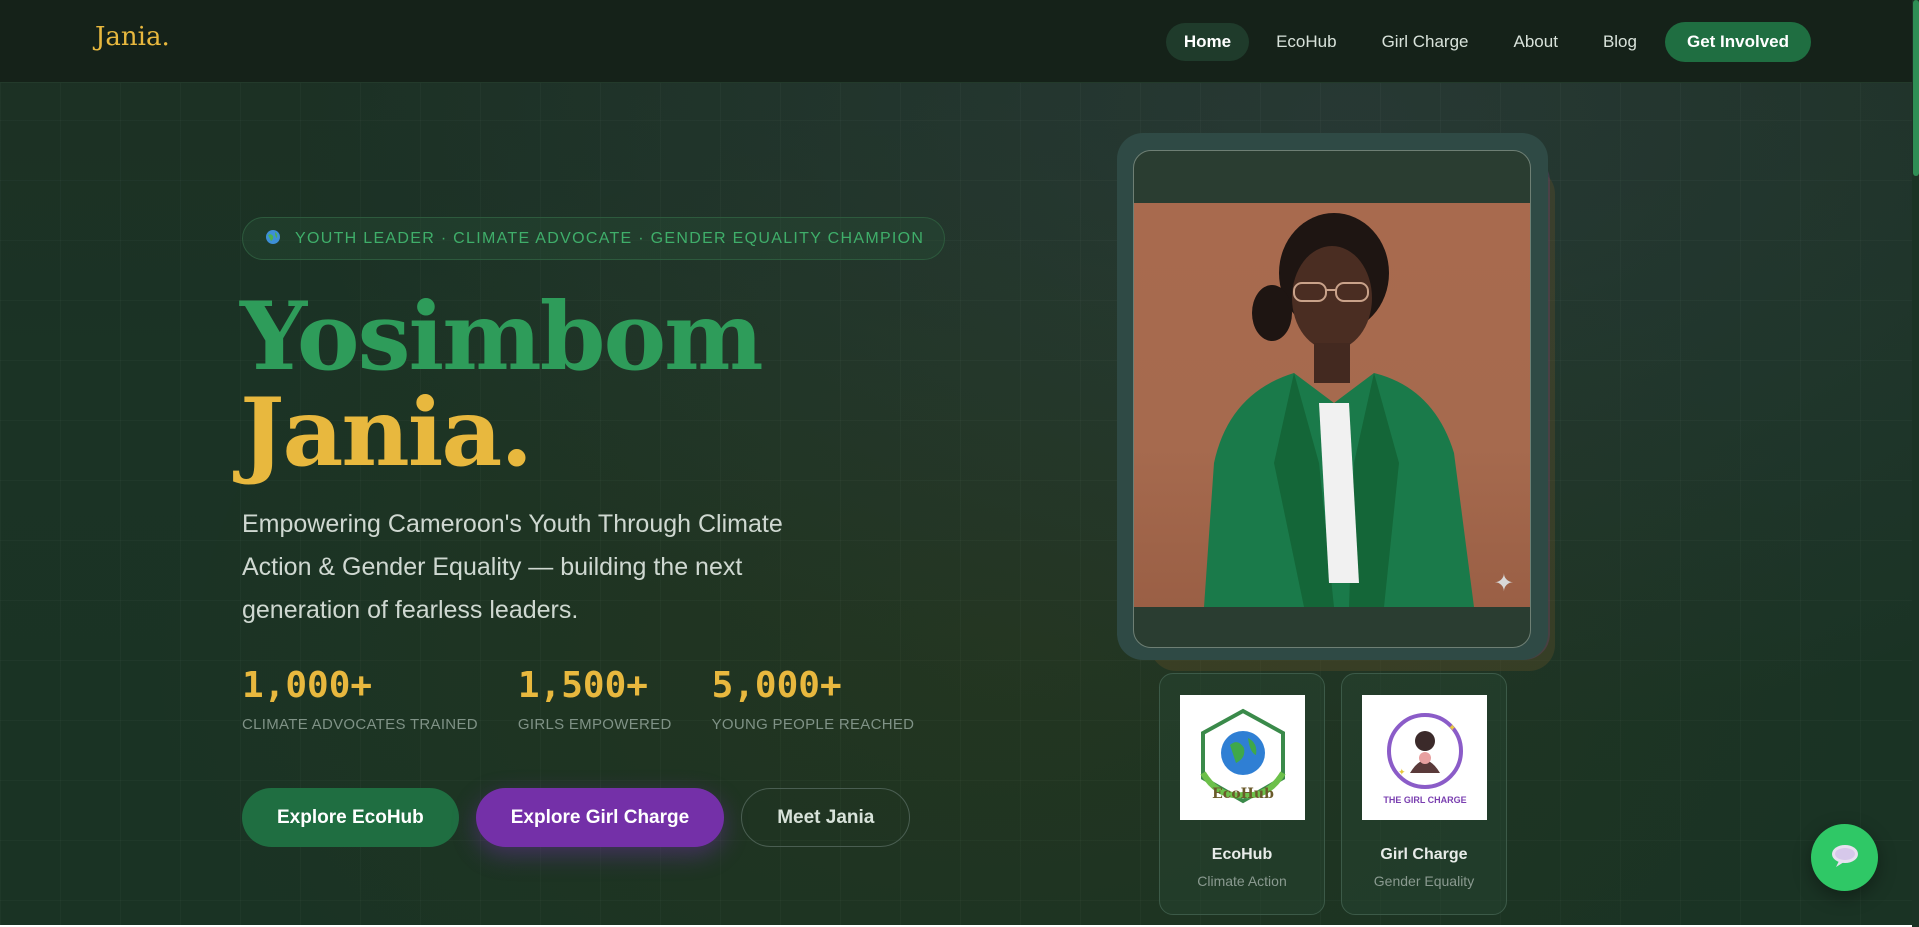 This screenshot has width=1919, height=927. Describe the element at coordinates (1306, 42) in the screenshot. I see `nav-link-ecohub: EcoHub` at that location.